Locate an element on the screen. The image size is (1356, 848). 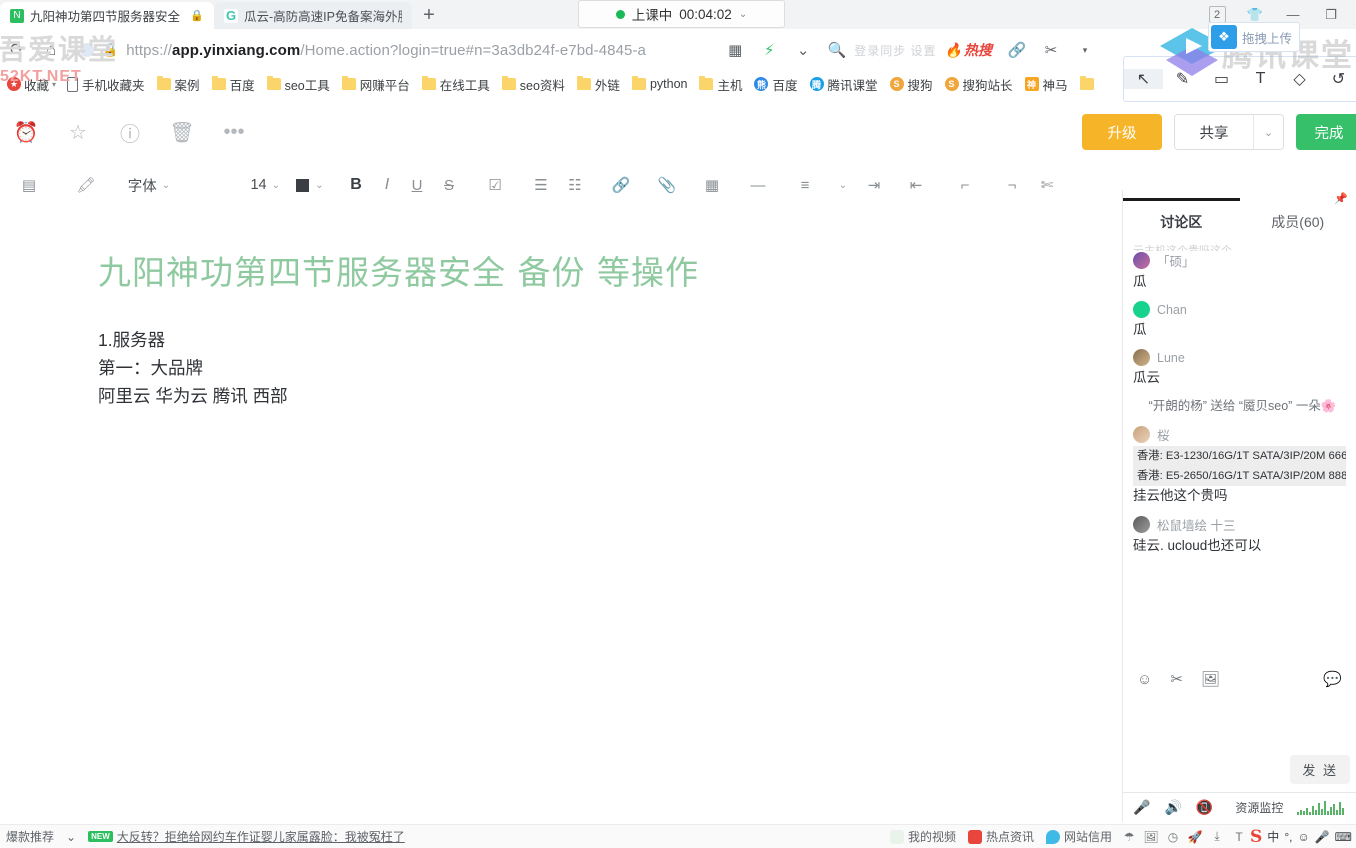
superscript-icon: ¬ is located at coordinates (1012, 185).